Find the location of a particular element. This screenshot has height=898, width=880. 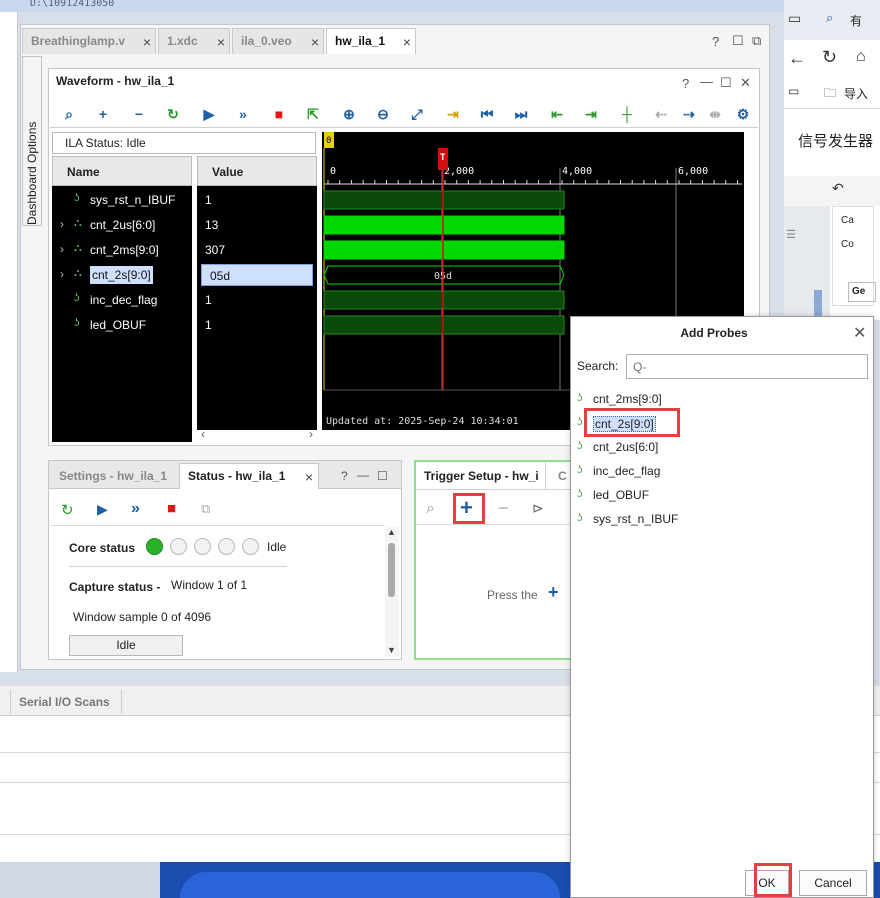

import-bookmarks: 导入 is located at coordinates (856, 93).